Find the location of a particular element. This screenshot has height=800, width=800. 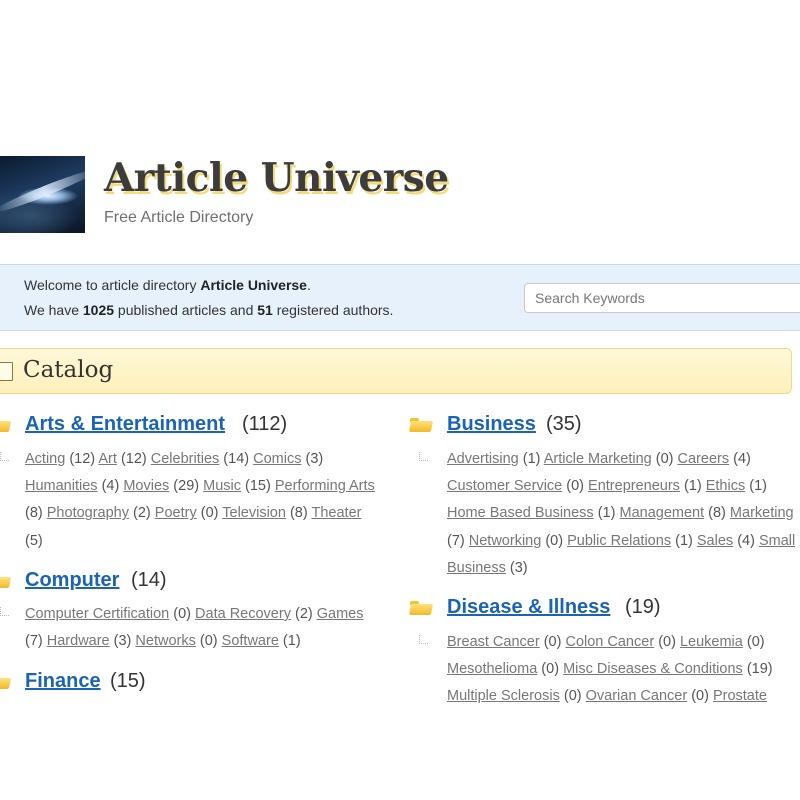

site-subtitle: Free Article Directory is located at coordinates (179, 217).